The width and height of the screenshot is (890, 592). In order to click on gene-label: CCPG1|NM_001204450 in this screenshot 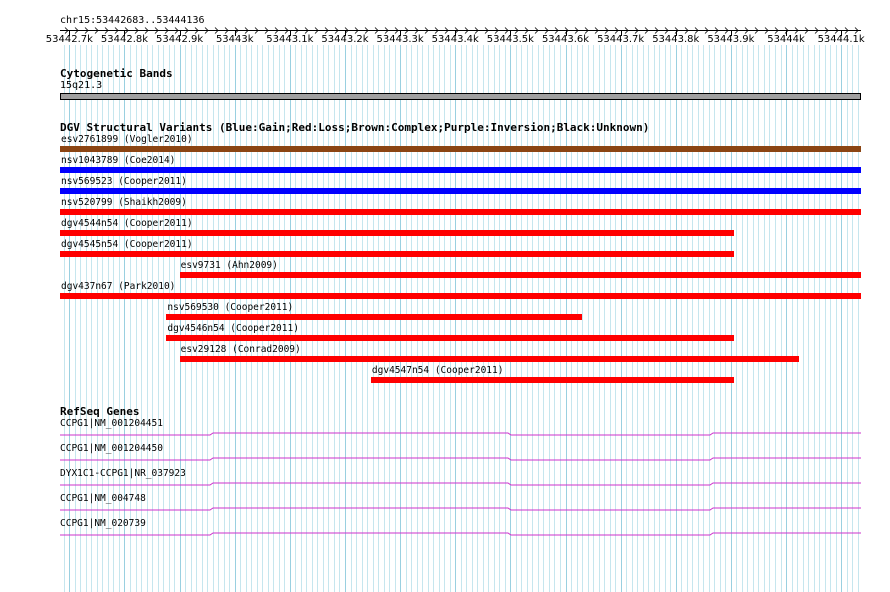, I will do `click(111, 448)`.